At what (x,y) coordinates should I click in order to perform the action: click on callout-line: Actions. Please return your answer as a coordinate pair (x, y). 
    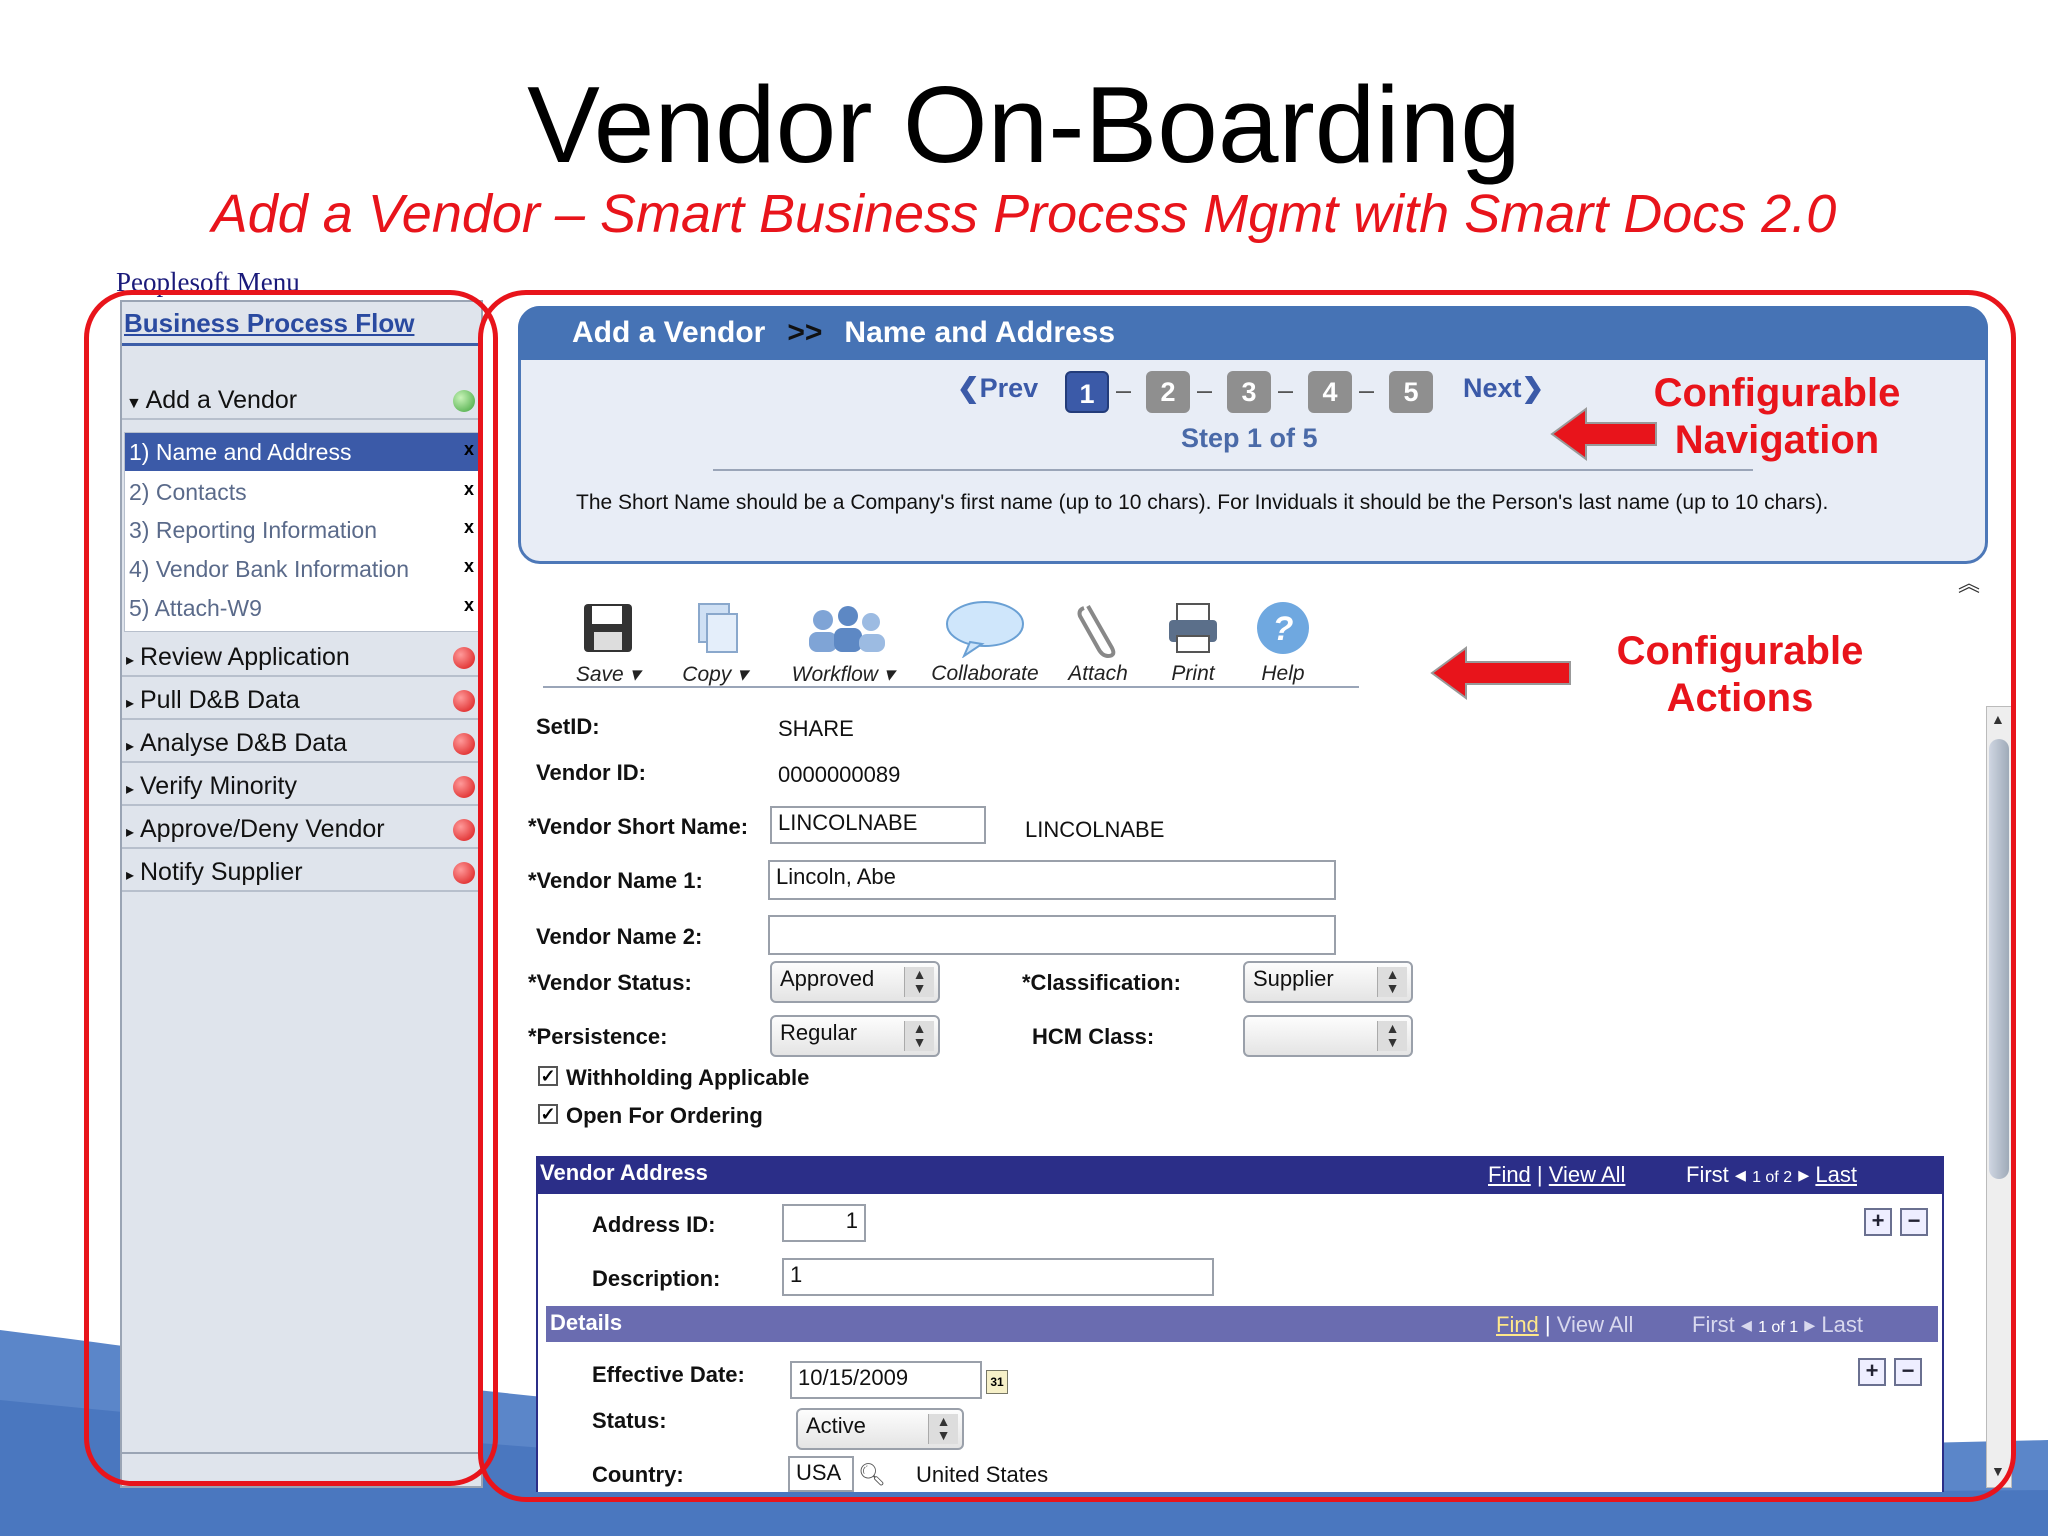
    Looking at the image, I should click on (1740, 698).